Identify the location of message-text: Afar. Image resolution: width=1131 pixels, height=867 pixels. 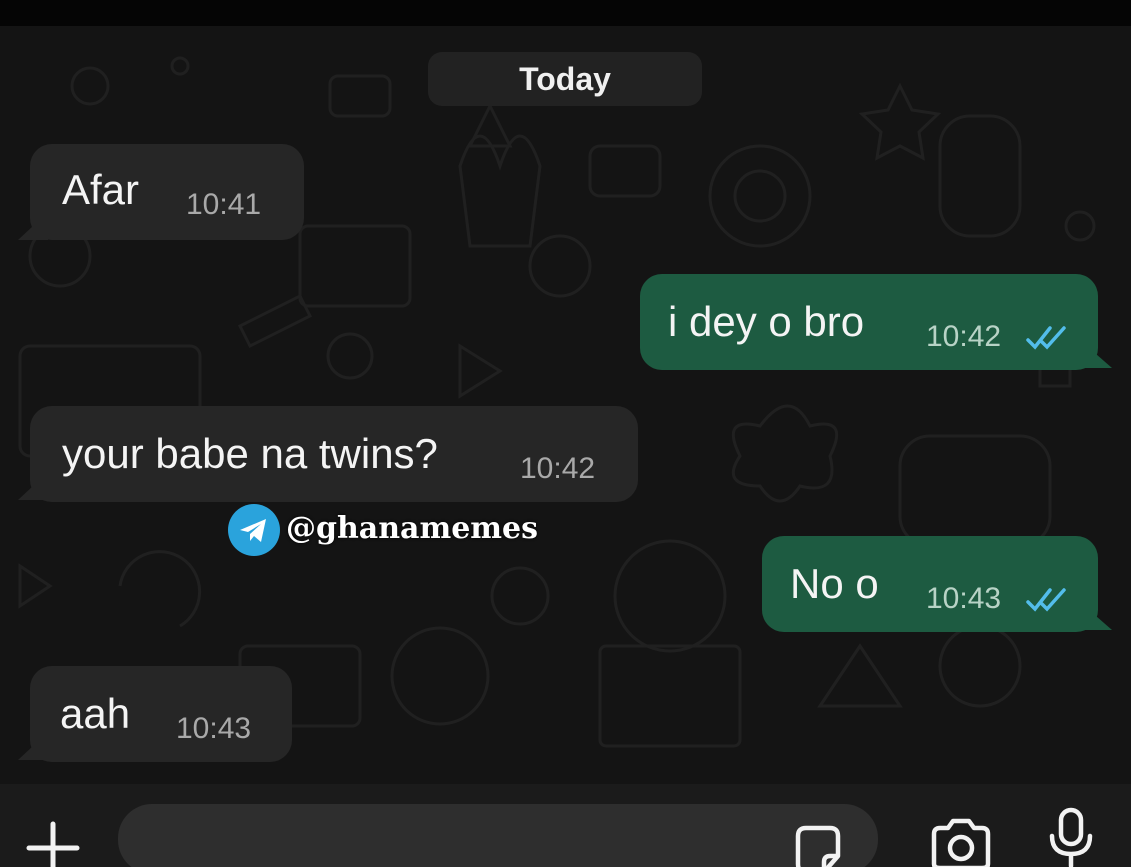
(101, 189).